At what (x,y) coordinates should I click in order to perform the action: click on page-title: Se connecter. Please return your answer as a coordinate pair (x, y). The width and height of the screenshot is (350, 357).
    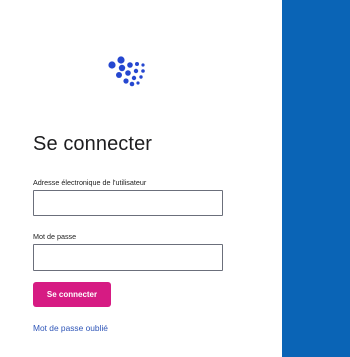
    Looking at the image, I should click on (93, 144).